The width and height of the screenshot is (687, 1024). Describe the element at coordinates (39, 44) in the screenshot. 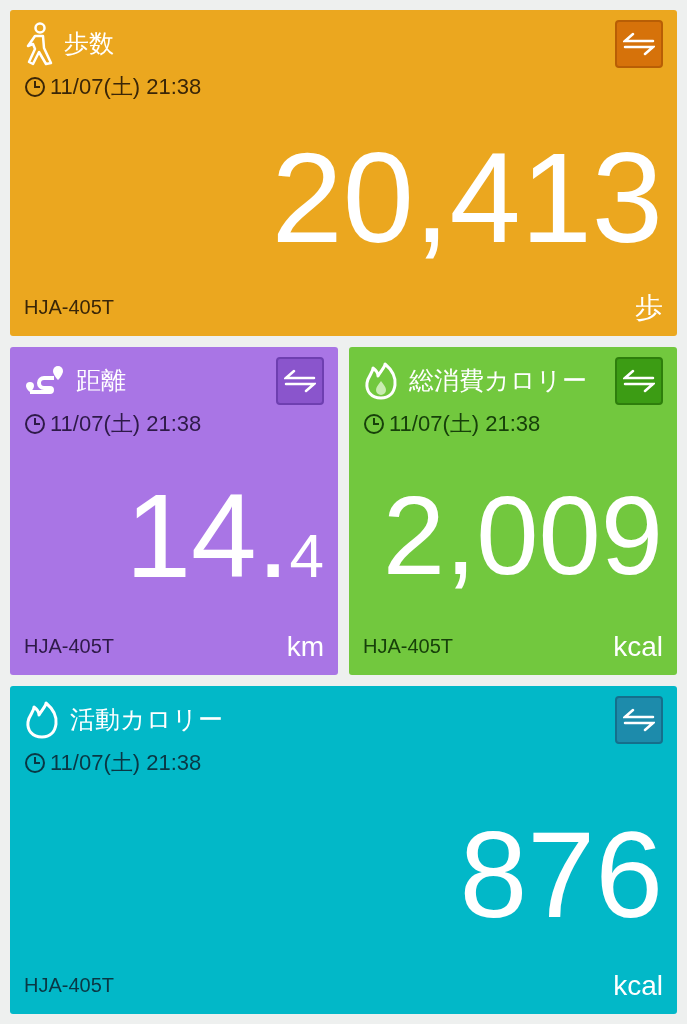

I see `walking-person-icon` at that location.